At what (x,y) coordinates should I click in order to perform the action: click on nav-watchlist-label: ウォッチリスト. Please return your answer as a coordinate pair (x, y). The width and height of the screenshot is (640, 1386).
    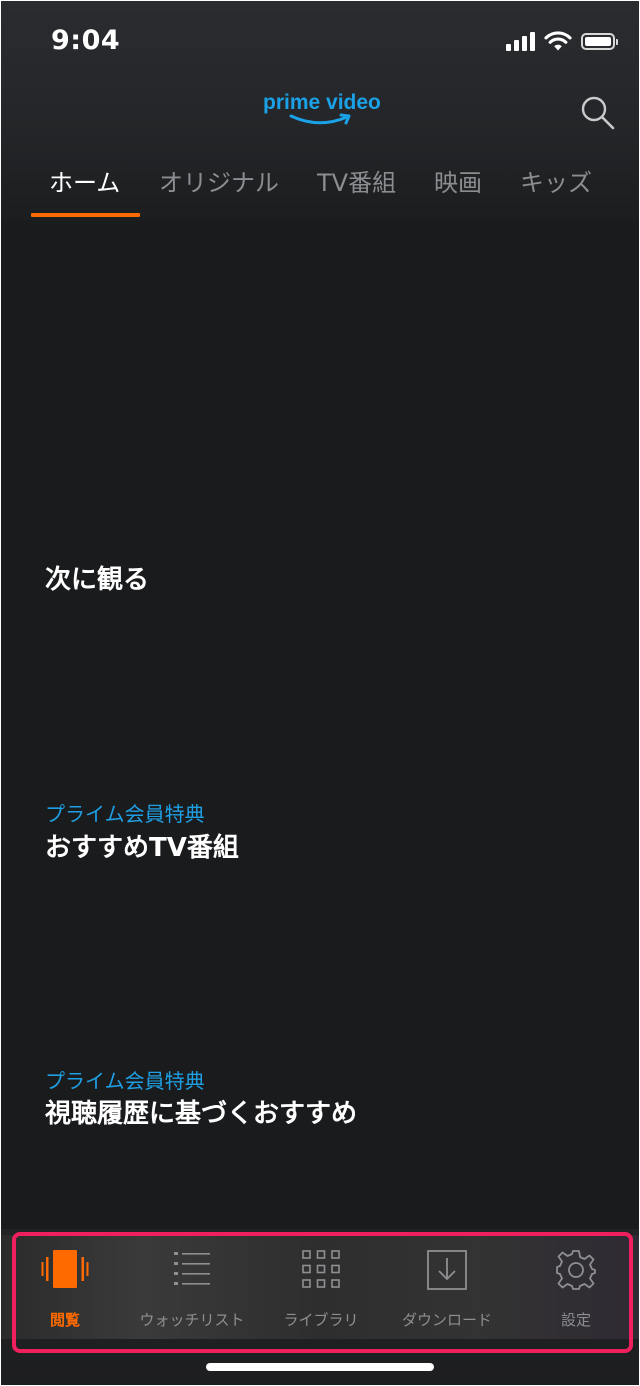
    Looking at the image, I should click on (192, 1320).